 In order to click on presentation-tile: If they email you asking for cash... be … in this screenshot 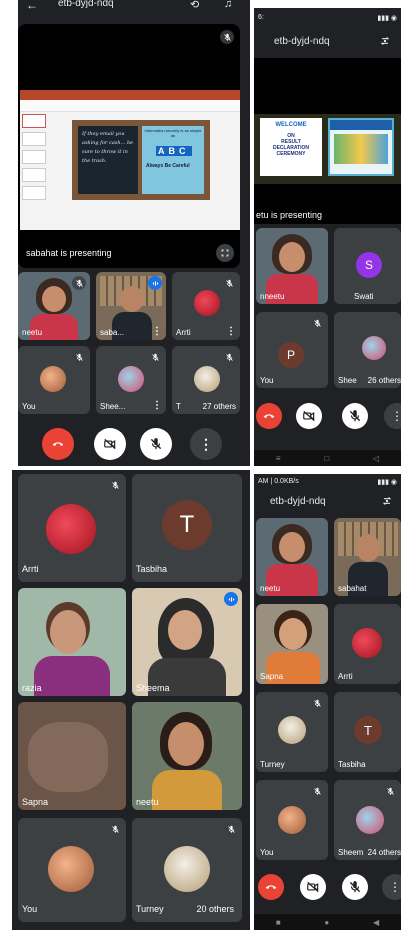, I will do `click(129, 146)`.